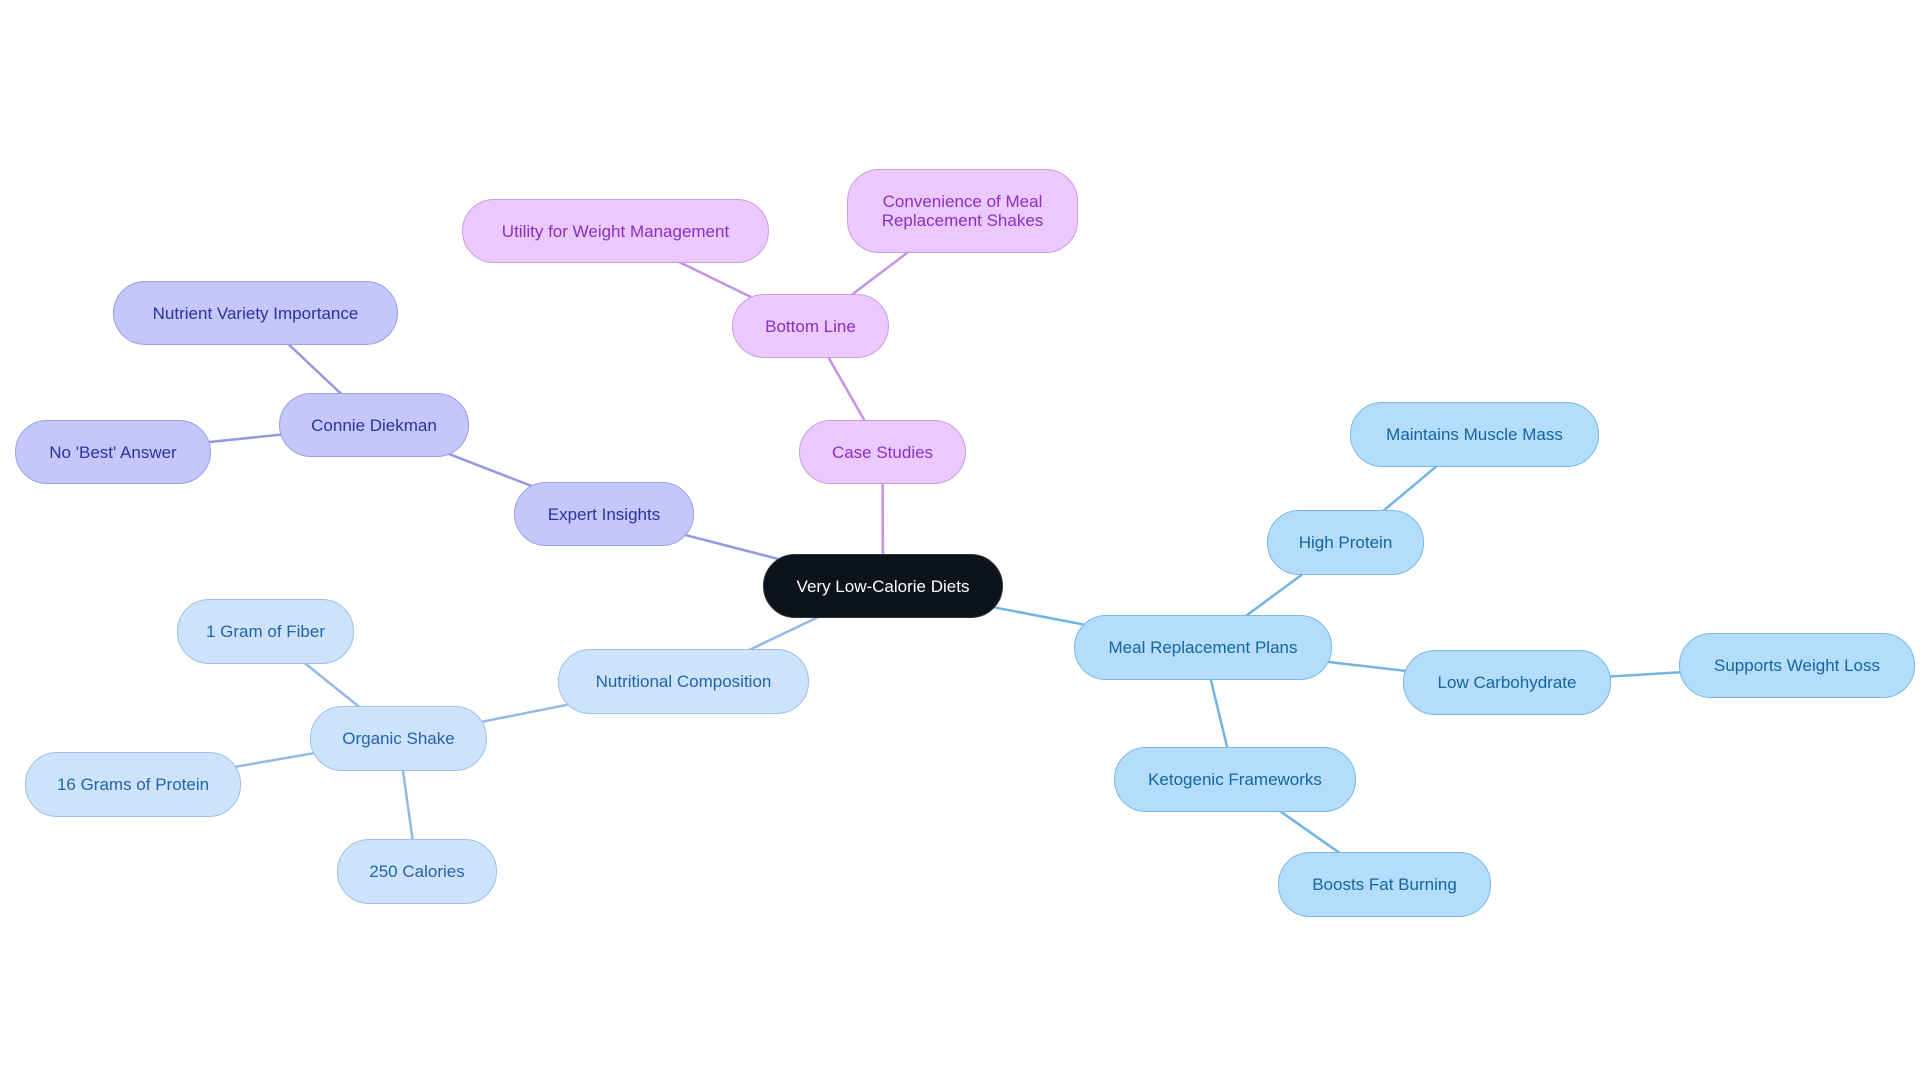 This screenshot has height=1083, width=1920. What do you see at coordinates (265, 631) in the screenshot?
I see `node-1-gram-of-fiber: 1 Gram of Fiber` at bounding box center [265, 631].